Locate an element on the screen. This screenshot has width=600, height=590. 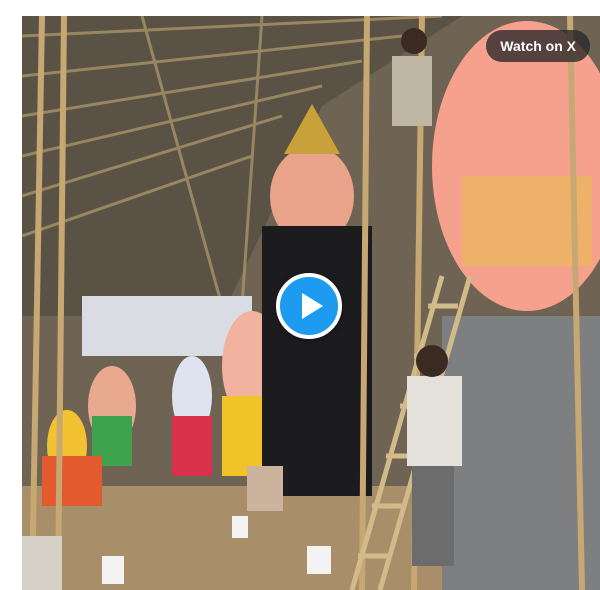
play-icon is located at coordinates (312, 306).